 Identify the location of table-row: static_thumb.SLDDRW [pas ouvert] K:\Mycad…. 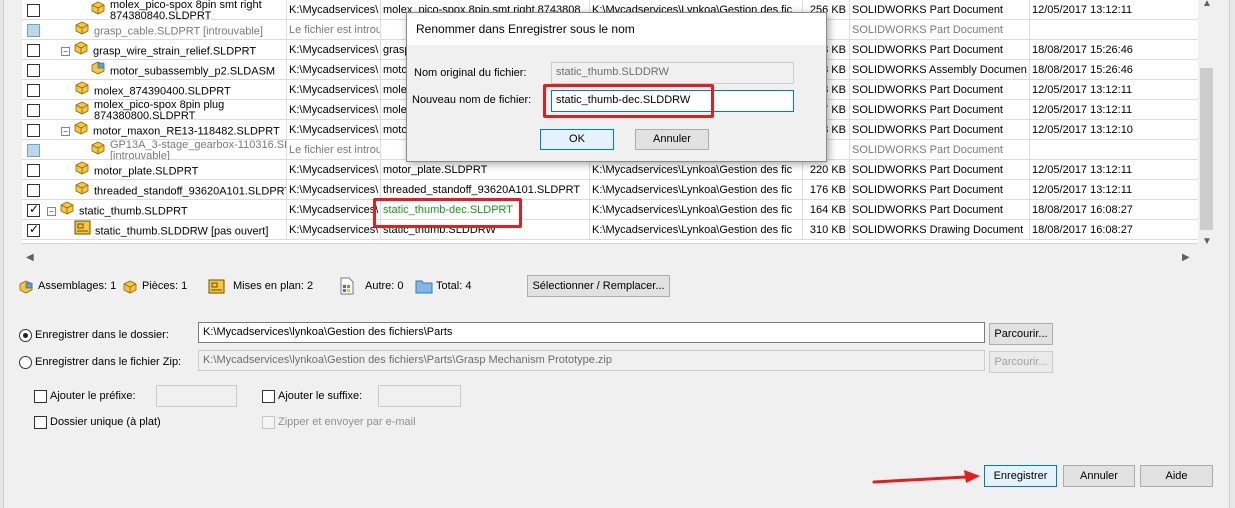
(615, 230).